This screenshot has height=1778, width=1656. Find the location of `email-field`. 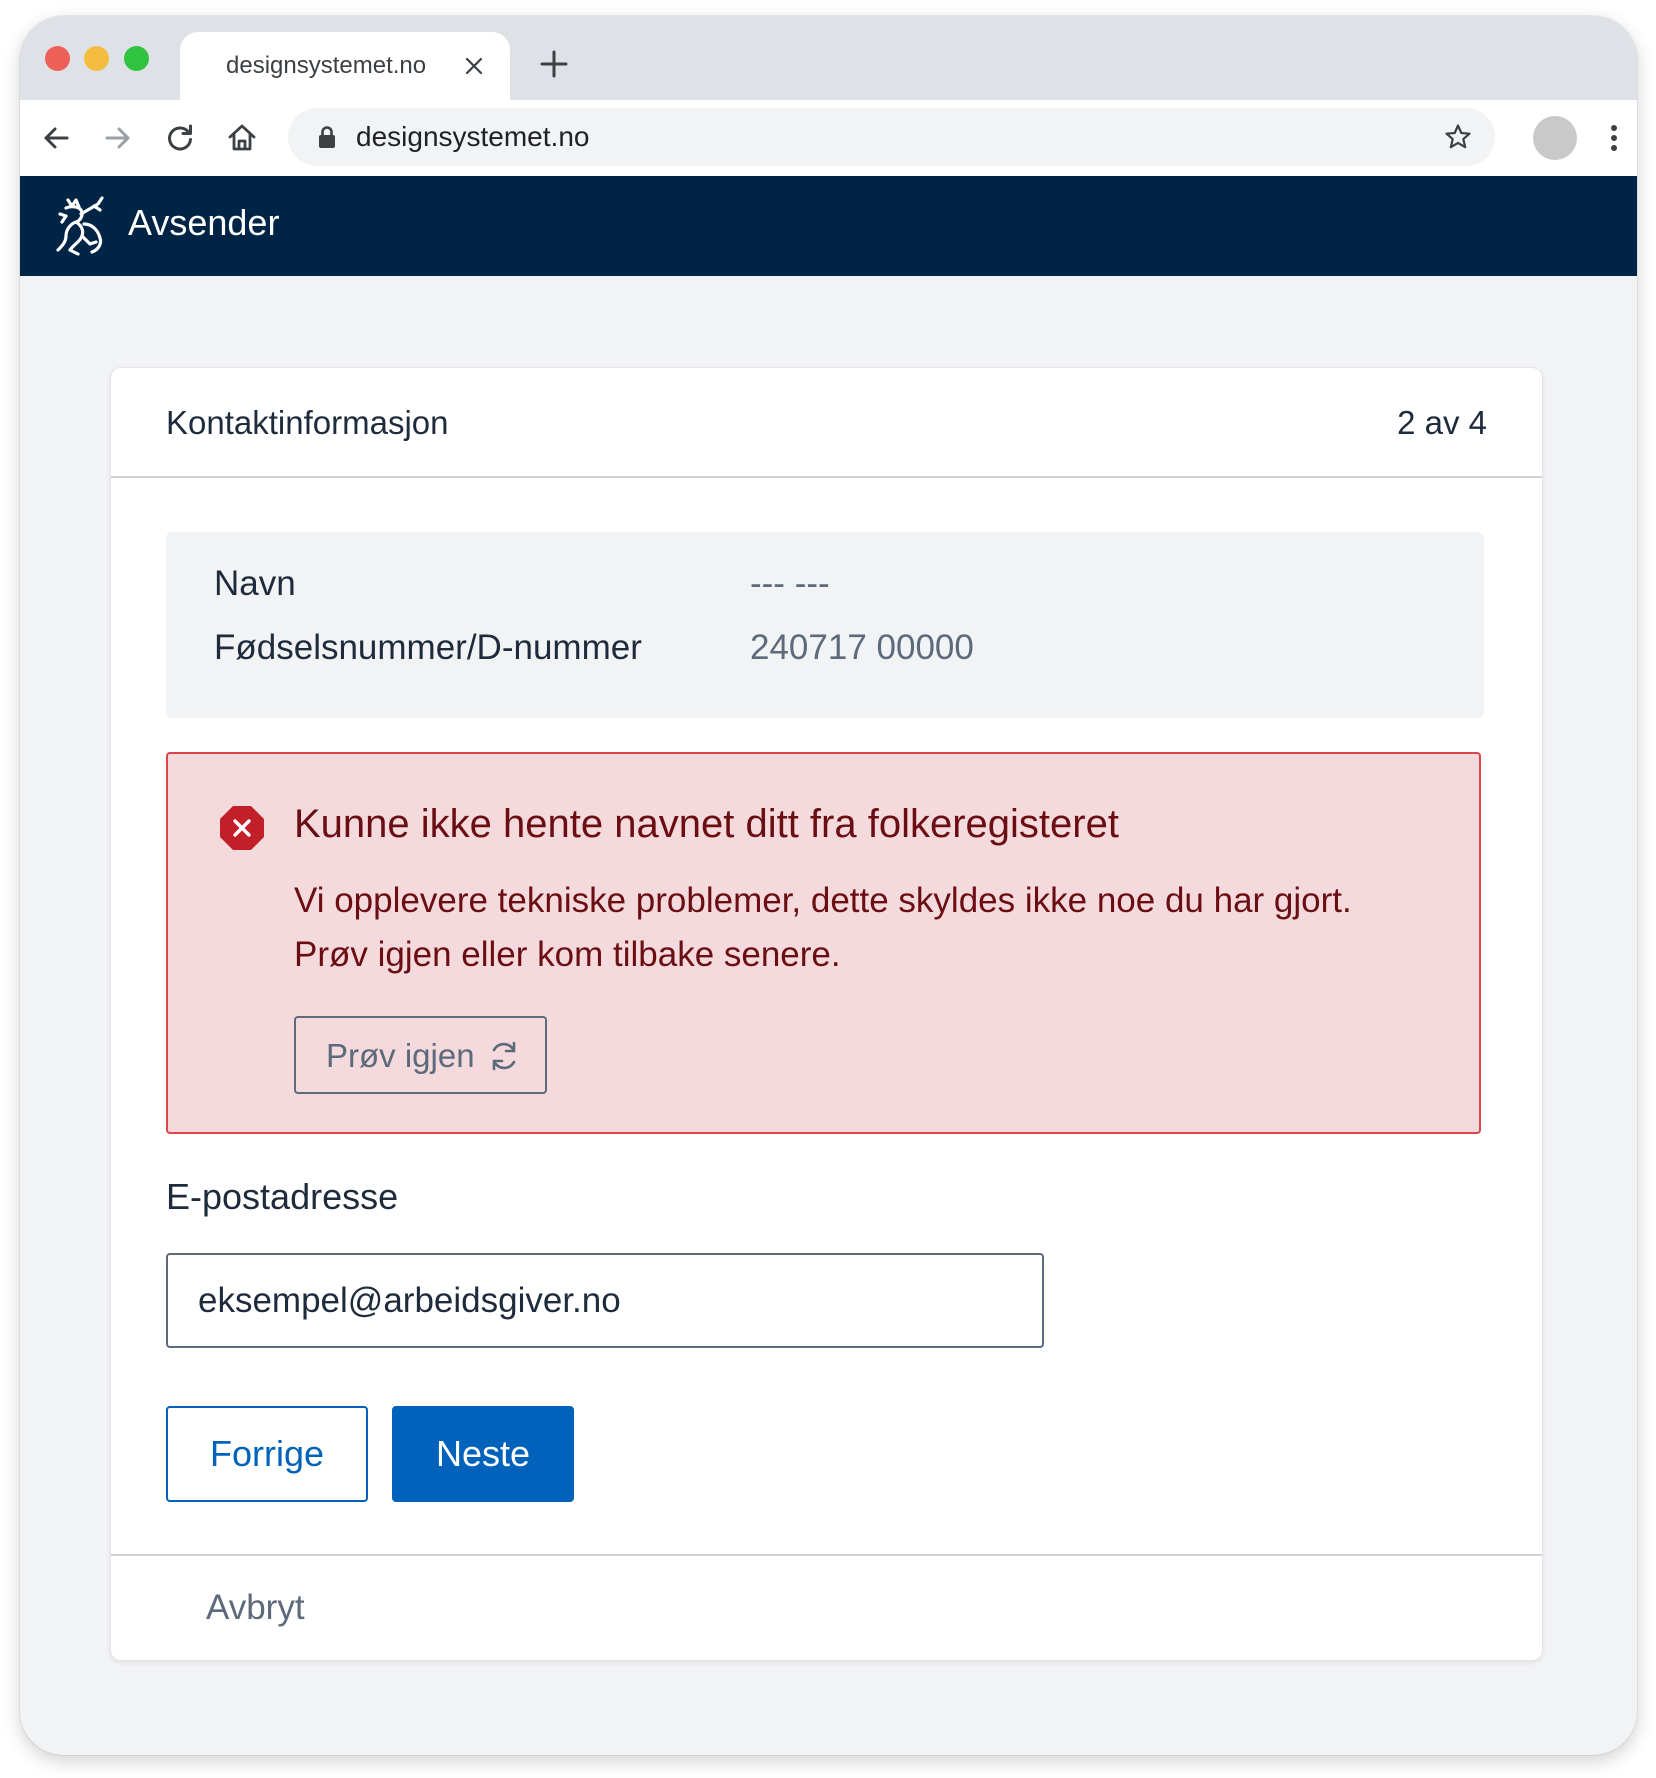

email-field is located at coordinates (605, 1300).